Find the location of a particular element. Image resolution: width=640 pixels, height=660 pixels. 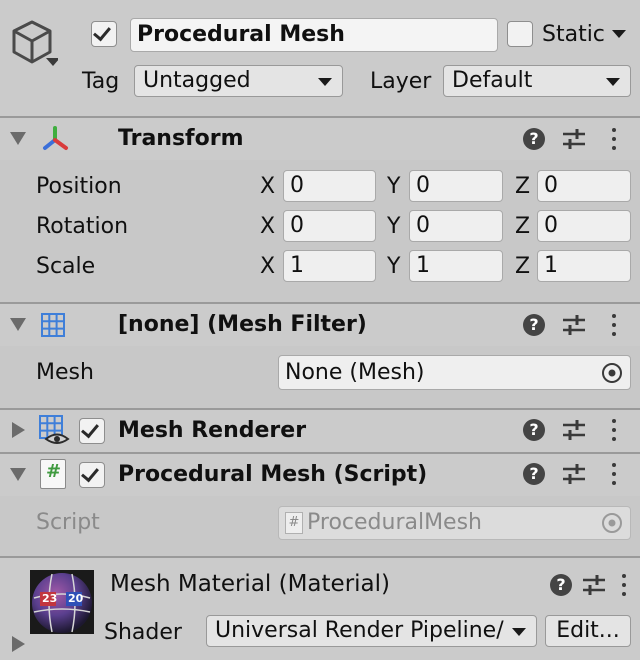

gameobject-name-text: Procedural Mesh is located at coordinates (241, 34).